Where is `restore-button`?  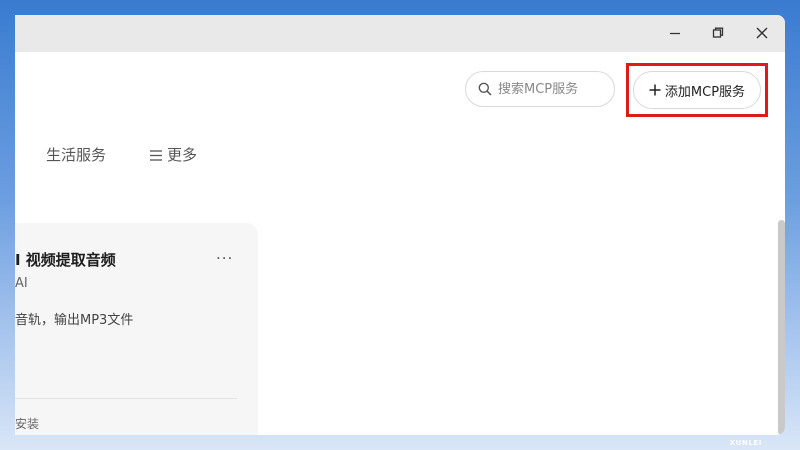 restore-button is located at coordinates (718, 33).